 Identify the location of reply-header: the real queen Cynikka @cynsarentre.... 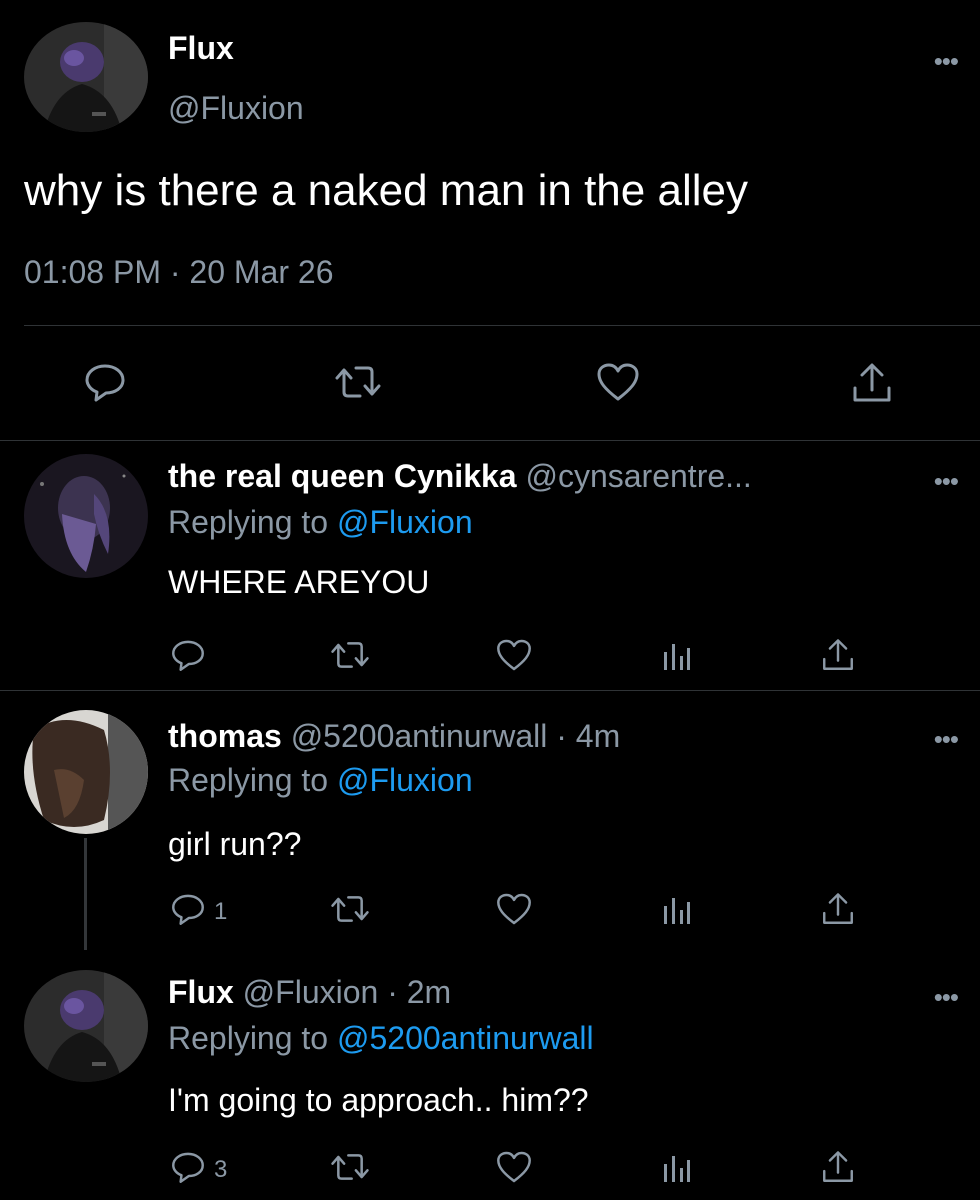
(460, 476).